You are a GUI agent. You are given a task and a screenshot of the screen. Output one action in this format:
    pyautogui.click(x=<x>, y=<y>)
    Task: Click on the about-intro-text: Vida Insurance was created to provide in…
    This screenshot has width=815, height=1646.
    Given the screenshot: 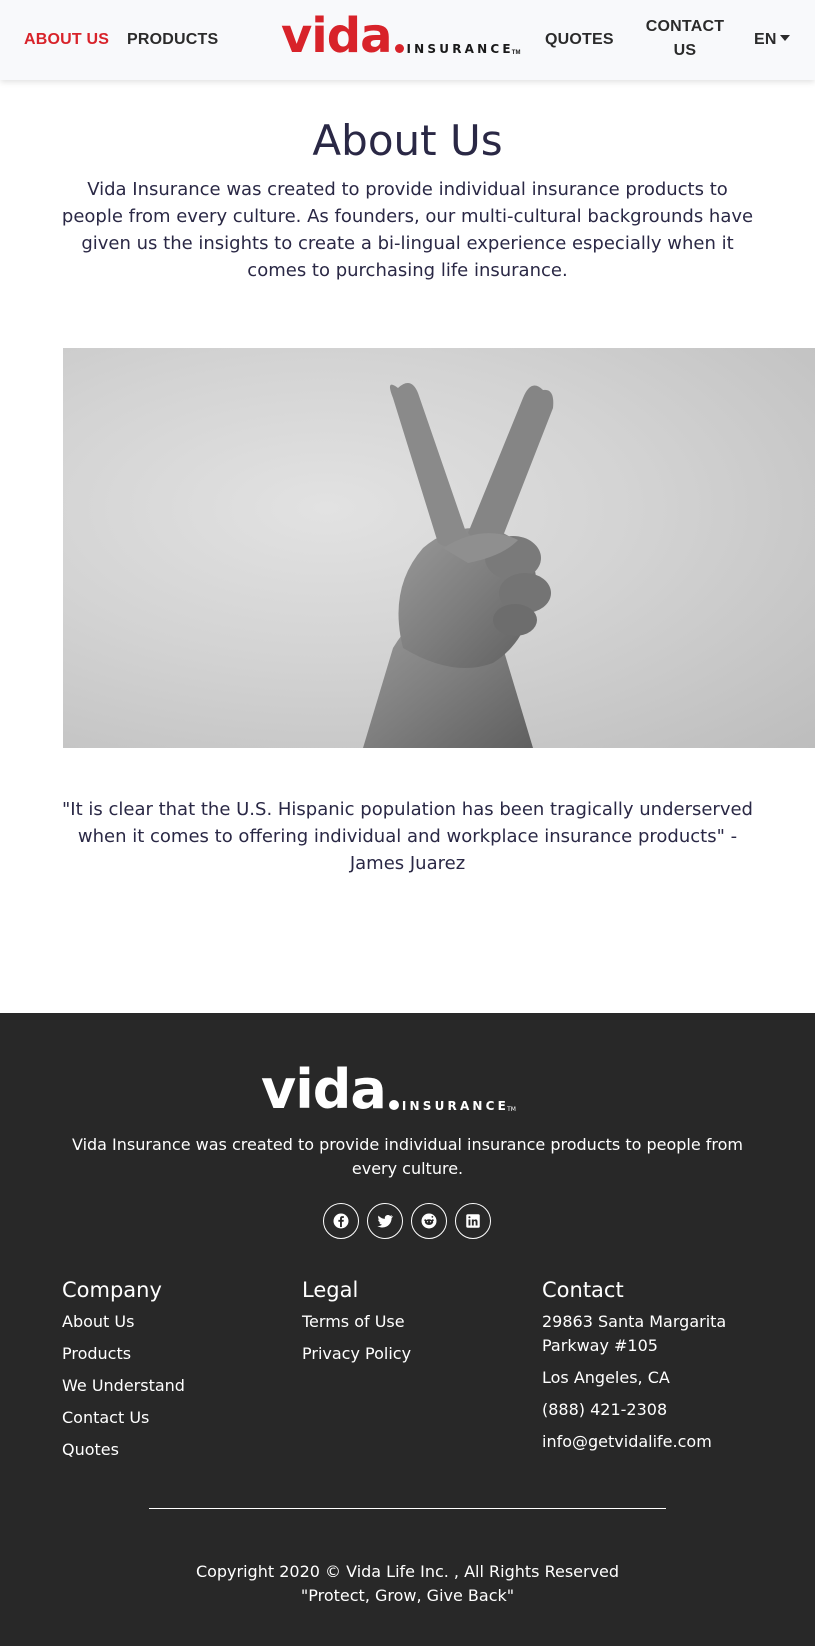 What is the action you would take?
    pyautogui.click(x=407, y=230)
    